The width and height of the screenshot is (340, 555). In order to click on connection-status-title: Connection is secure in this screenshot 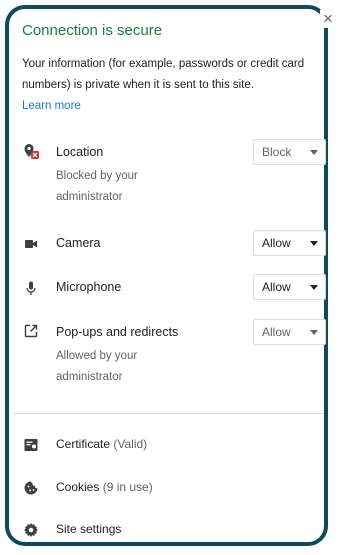, I will do `click(92, 30)`.